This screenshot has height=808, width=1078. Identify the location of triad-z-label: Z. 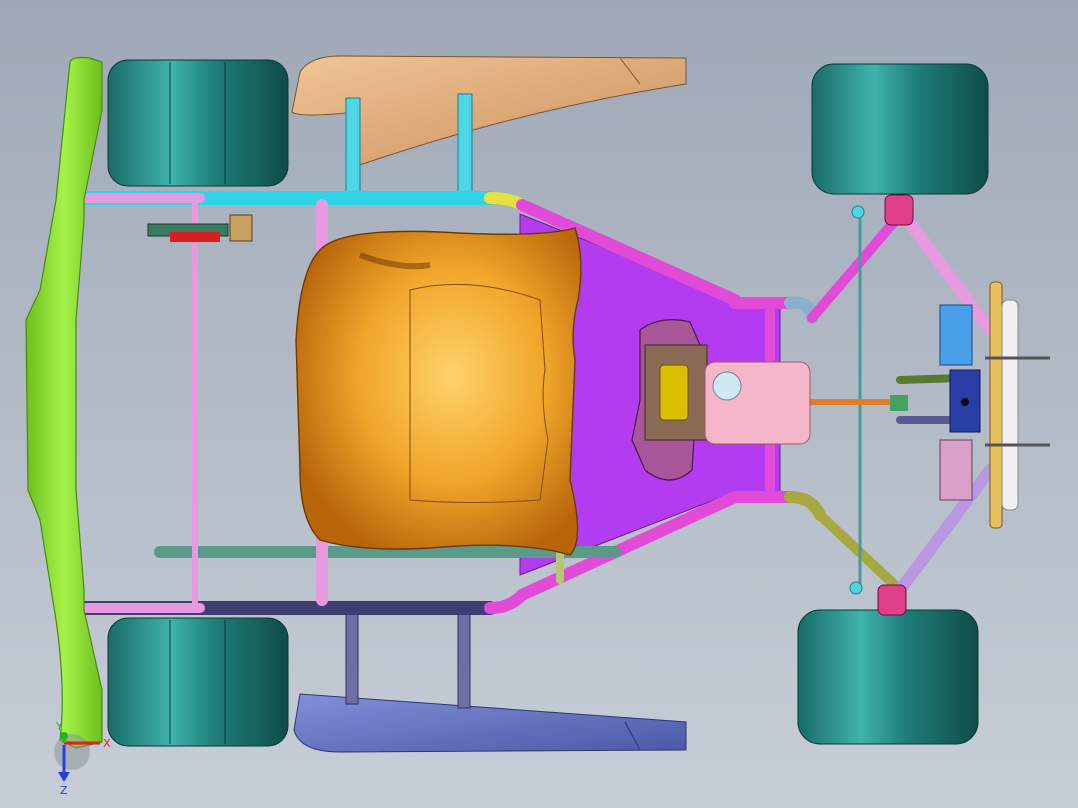
(64, 790).